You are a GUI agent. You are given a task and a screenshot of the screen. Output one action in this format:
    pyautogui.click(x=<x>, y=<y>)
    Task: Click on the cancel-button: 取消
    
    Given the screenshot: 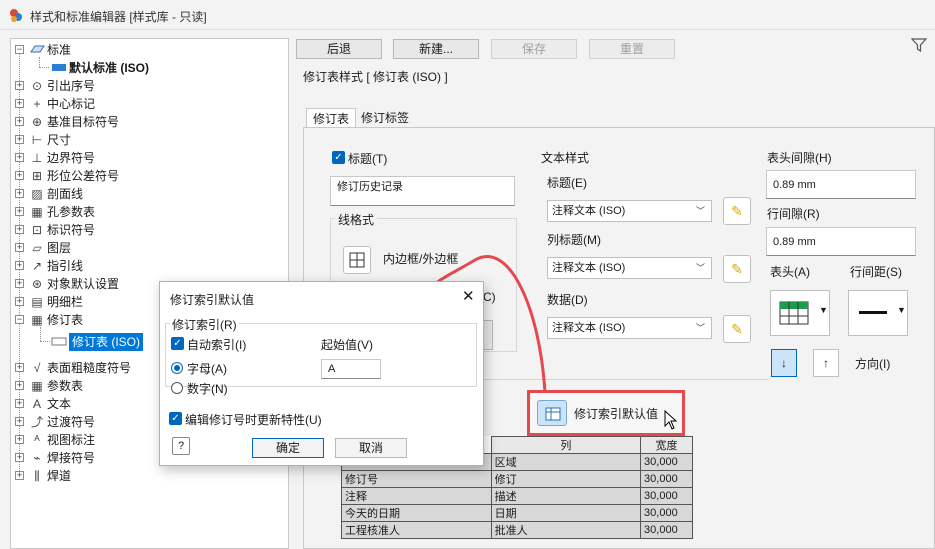 What is the action you would take?
    pyautogui.click(x=371, y=448)
    